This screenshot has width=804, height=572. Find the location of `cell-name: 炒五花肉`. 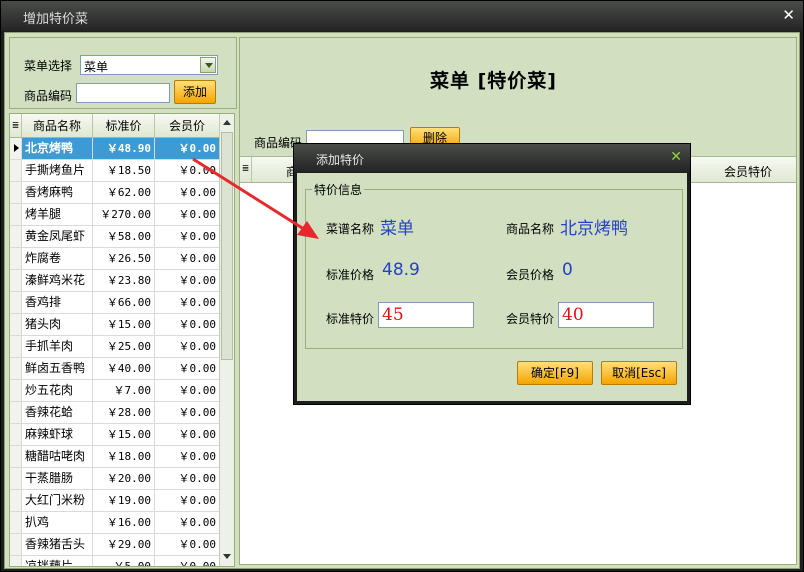

cell-name: 炒五花肉 is located at coordinates (57, 390).